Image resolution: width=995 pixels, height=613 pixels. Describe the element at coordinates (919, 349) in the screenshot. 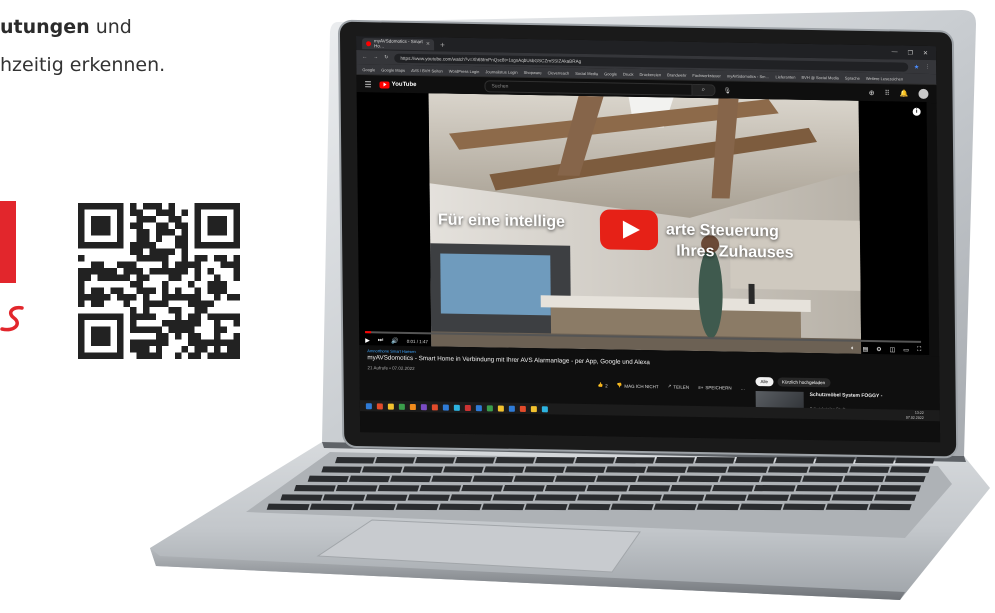

I see `fullscreen-icon: ⛶` at that location.